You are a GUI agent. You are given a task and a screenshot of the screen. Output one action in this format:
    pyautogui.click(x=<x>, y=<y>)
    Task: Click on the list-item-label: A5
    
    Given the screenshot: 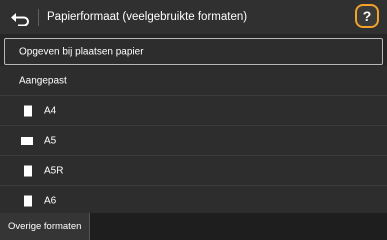 What is the action you would take?
    pyautogui.click(x=50, y=140)
    